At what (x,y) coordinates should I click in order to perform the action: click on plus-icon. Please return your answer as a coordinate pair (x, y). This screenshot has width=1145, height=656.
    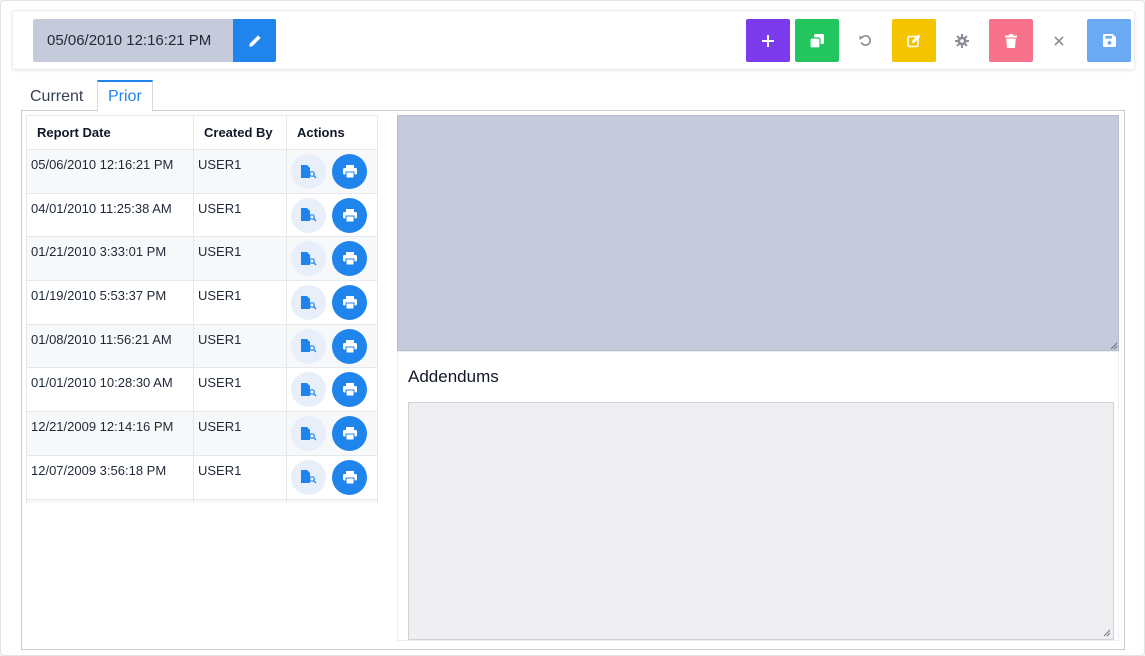
    Looking at the image, I should click on (768, 40).